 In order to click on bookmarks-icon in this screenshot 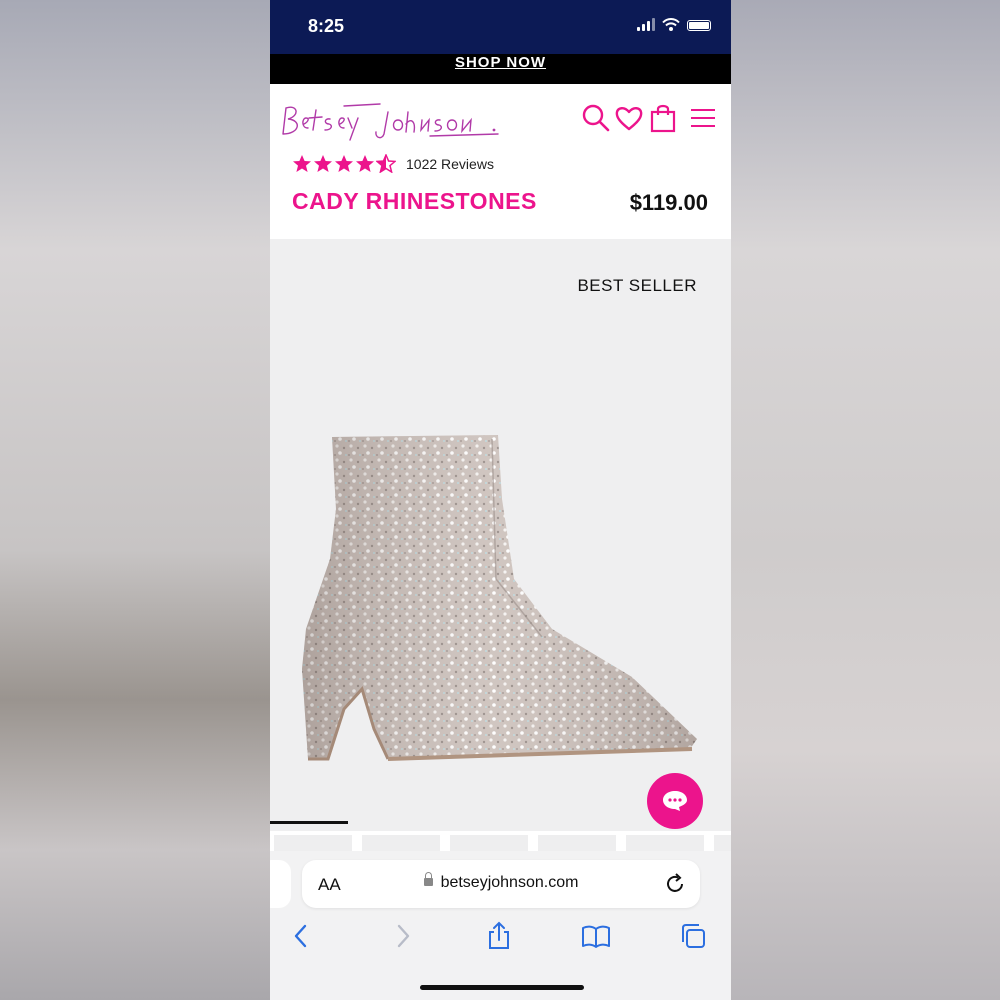, I will do `click(596, 936)`.